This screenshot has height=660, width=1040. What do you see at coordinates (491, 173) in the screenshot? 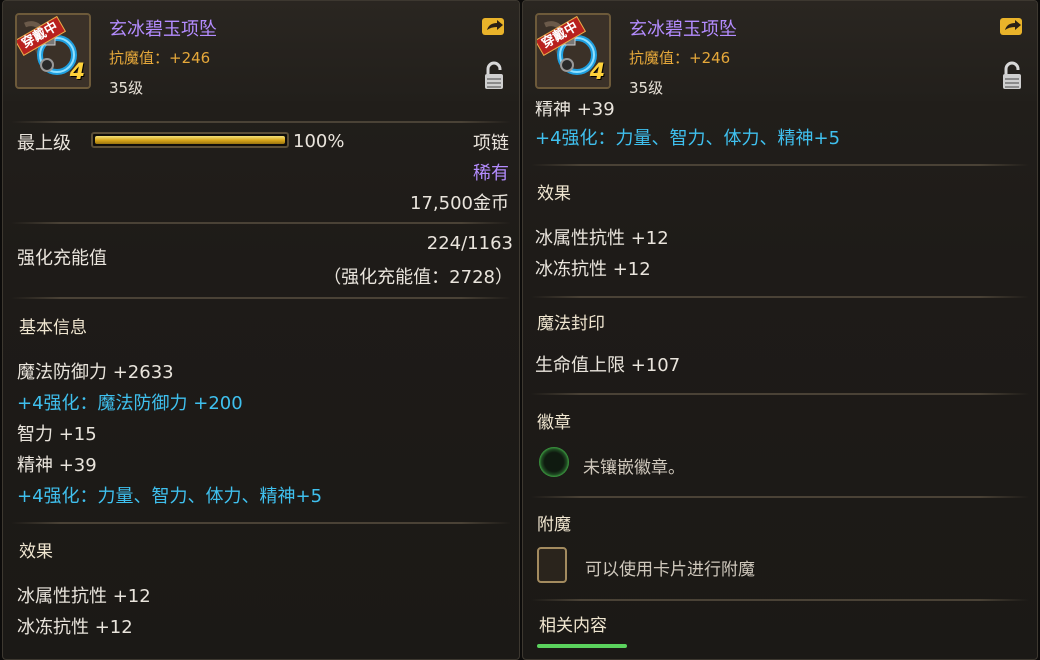
I see `rarity: 稀有` at bounding box center [491, 173].